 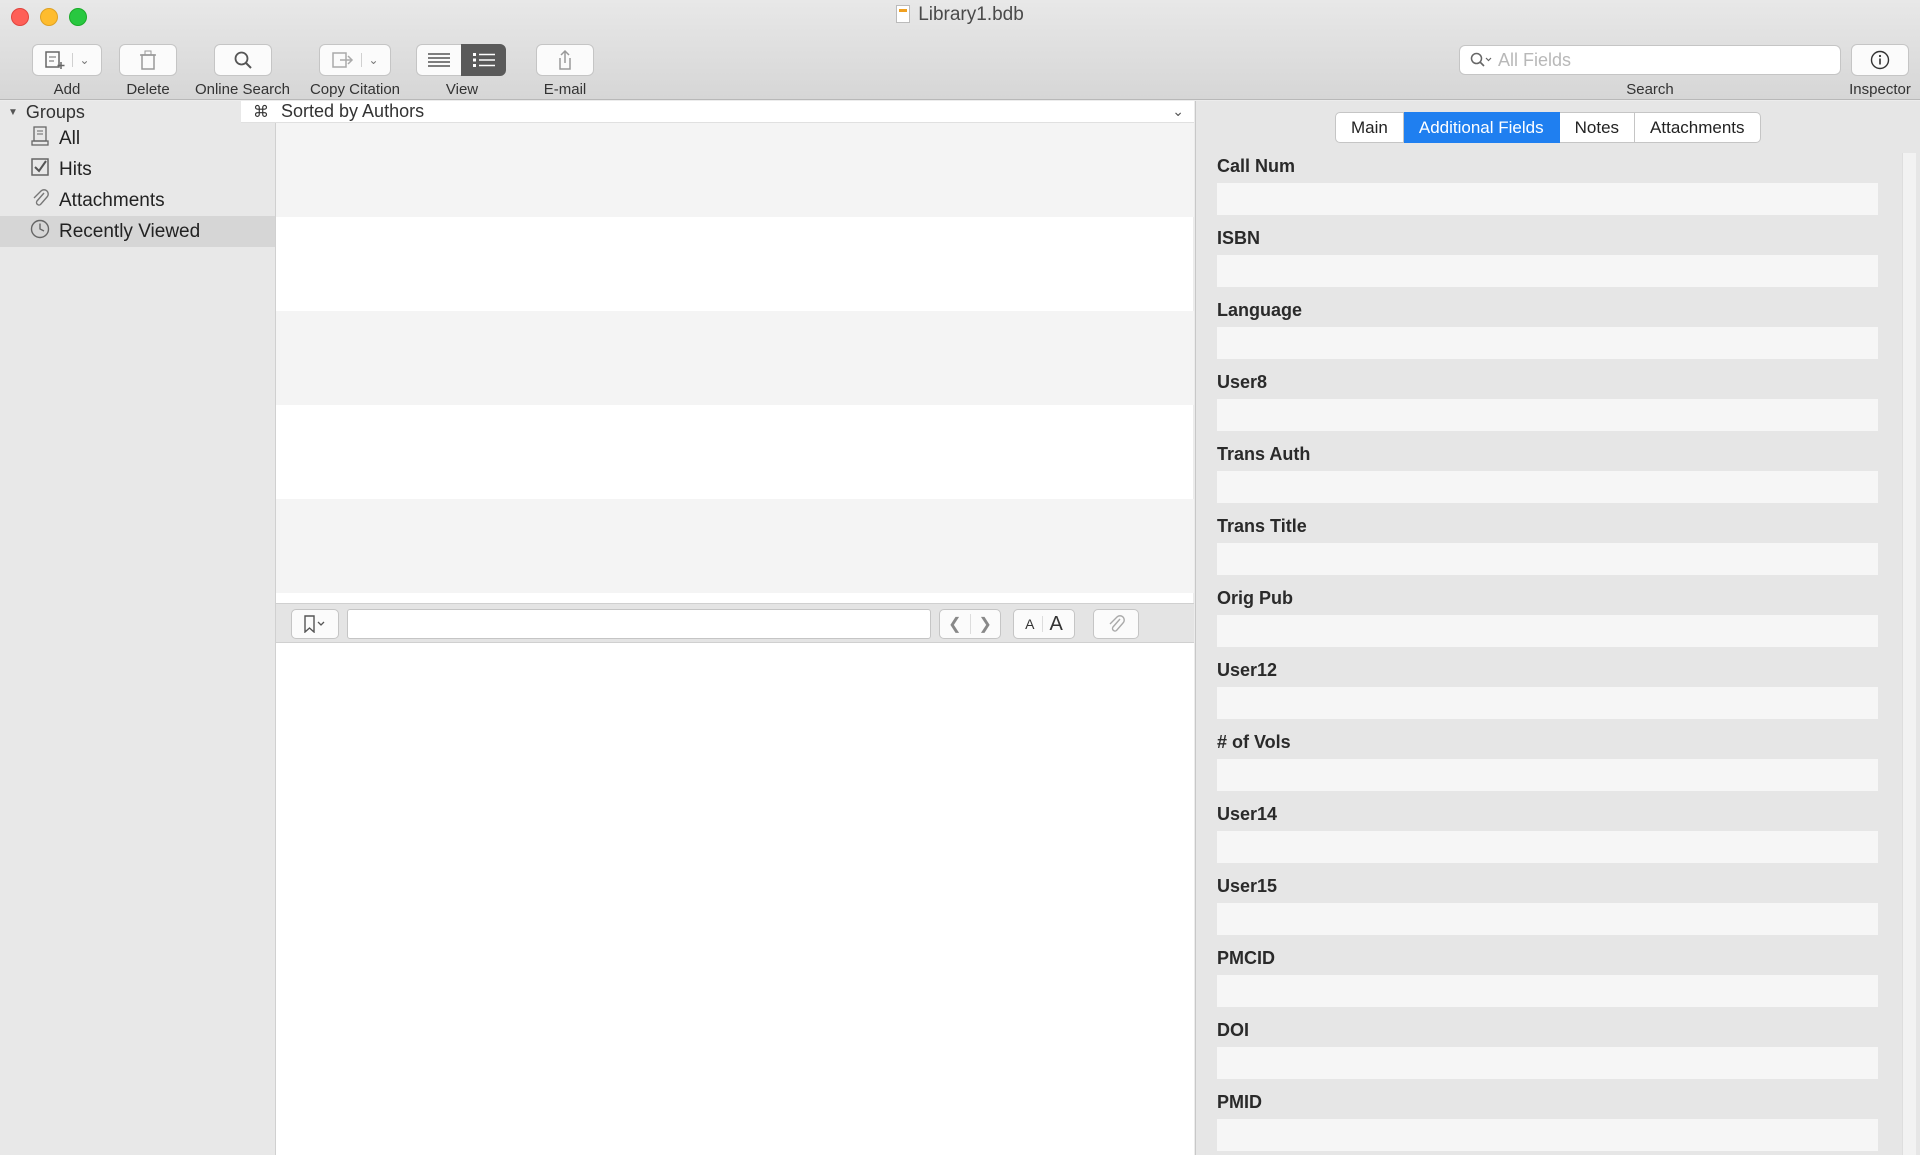 I want to click on sidebar-item-recently-viewed: Recently Viewed, so click(x=137, y=231).